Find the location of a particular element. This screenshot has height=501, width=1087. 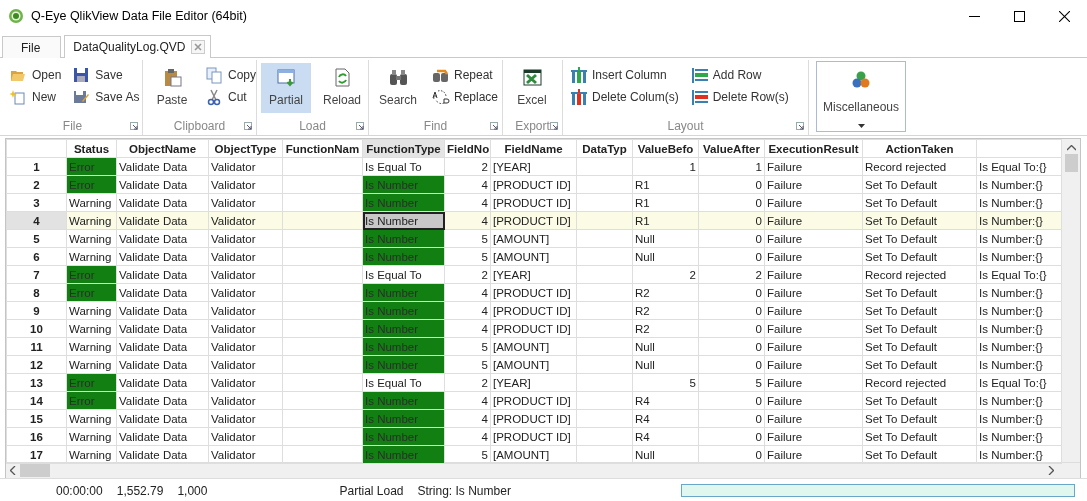

tab: File is located at coordinates (32, 47).